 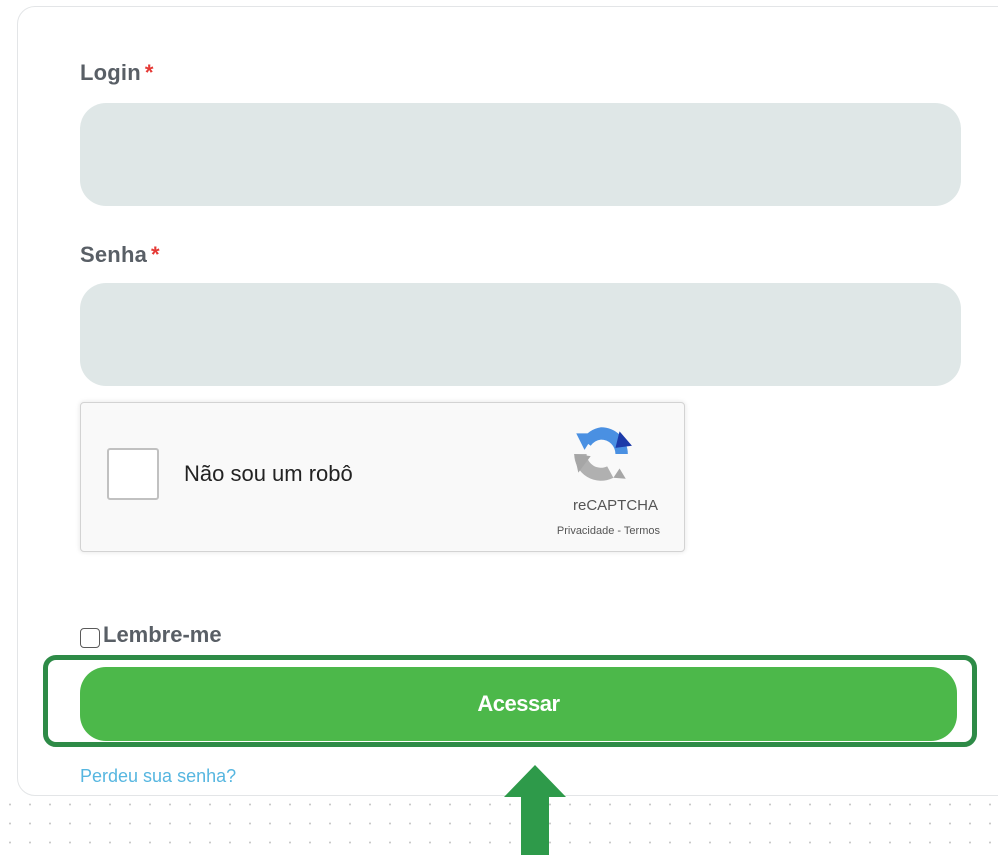 What do you see at coordinates (133, 474) in the screenshot?
I see `recaptcha-checkbox` at bounding box center [133, 474].